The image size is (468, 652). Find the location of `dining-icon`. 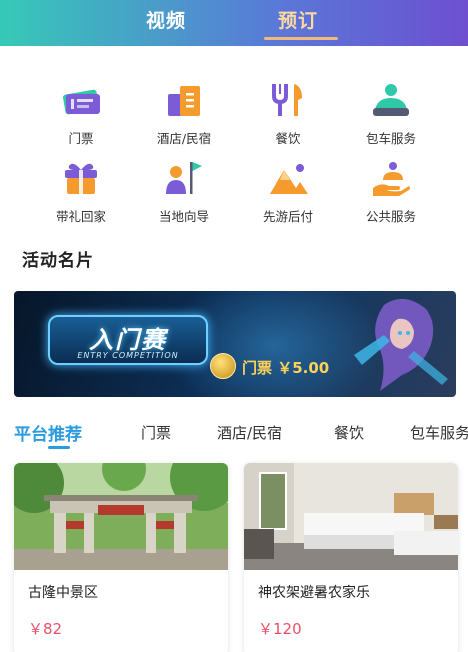

dining-icon is located at coordinates (288, 100).